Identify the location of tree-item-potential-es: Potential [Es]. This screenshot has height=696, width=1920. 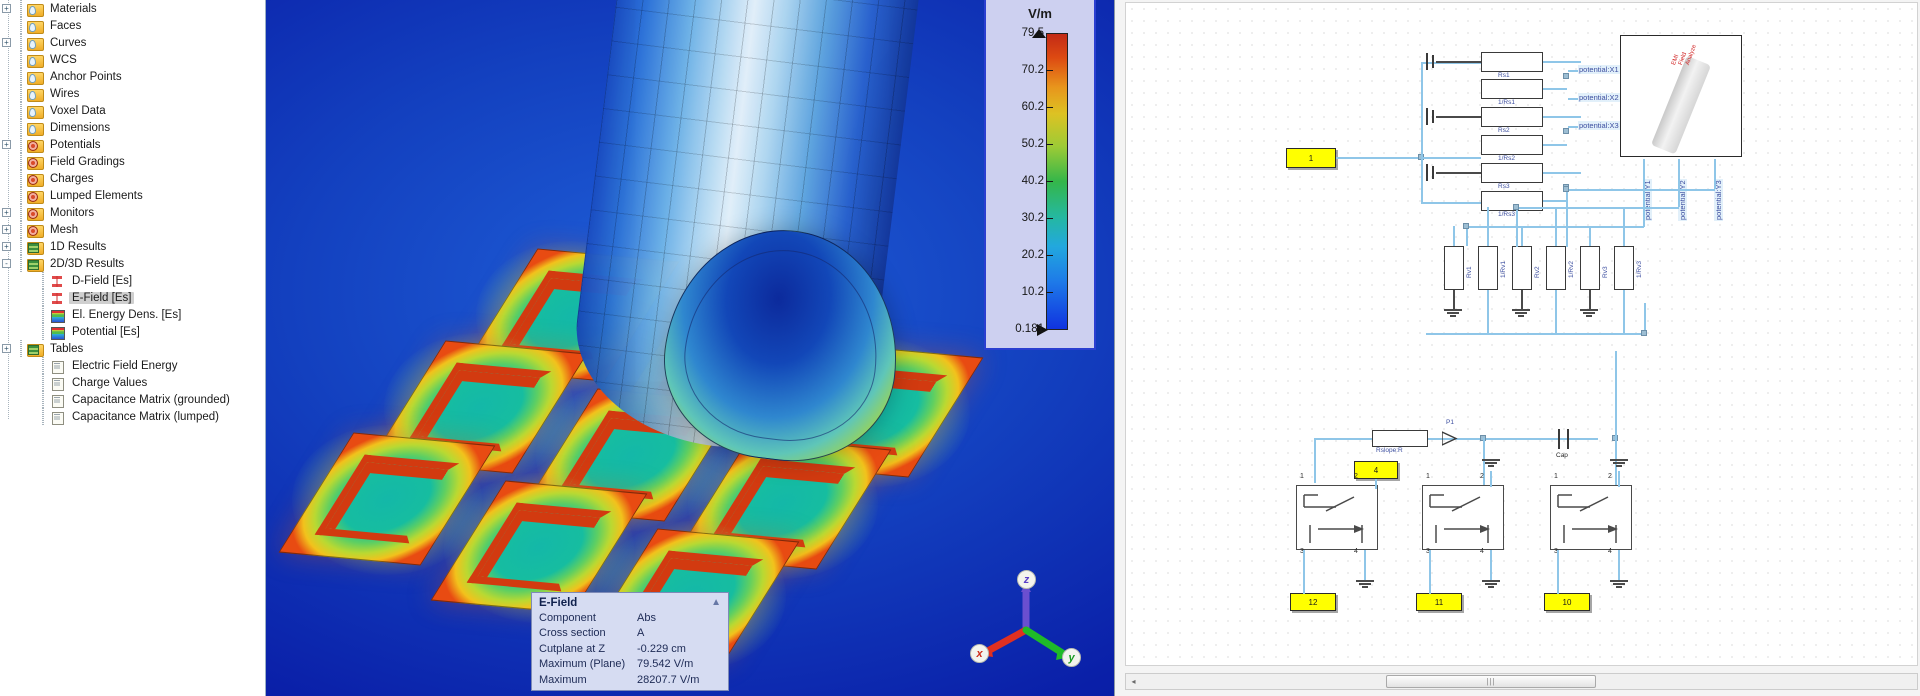
(132, 331).